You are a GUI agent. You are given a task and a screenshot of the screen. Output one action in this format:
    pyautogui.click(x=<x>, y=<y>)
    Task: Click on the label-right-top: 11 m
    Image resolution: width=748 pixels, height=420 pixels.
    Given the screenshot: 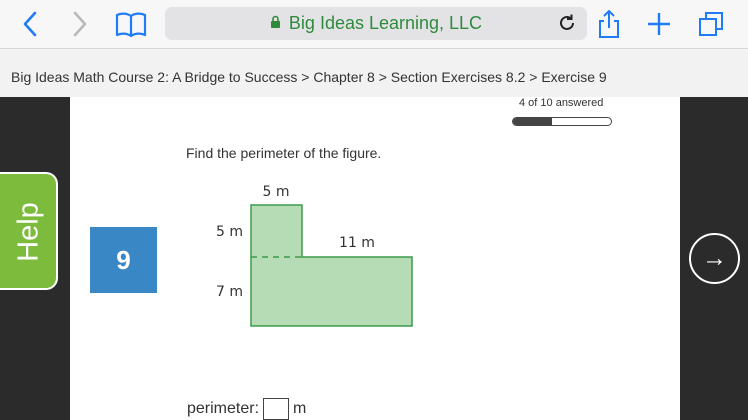 What is the action you would take?
    pyautogui.click(x=357, y=243)
    